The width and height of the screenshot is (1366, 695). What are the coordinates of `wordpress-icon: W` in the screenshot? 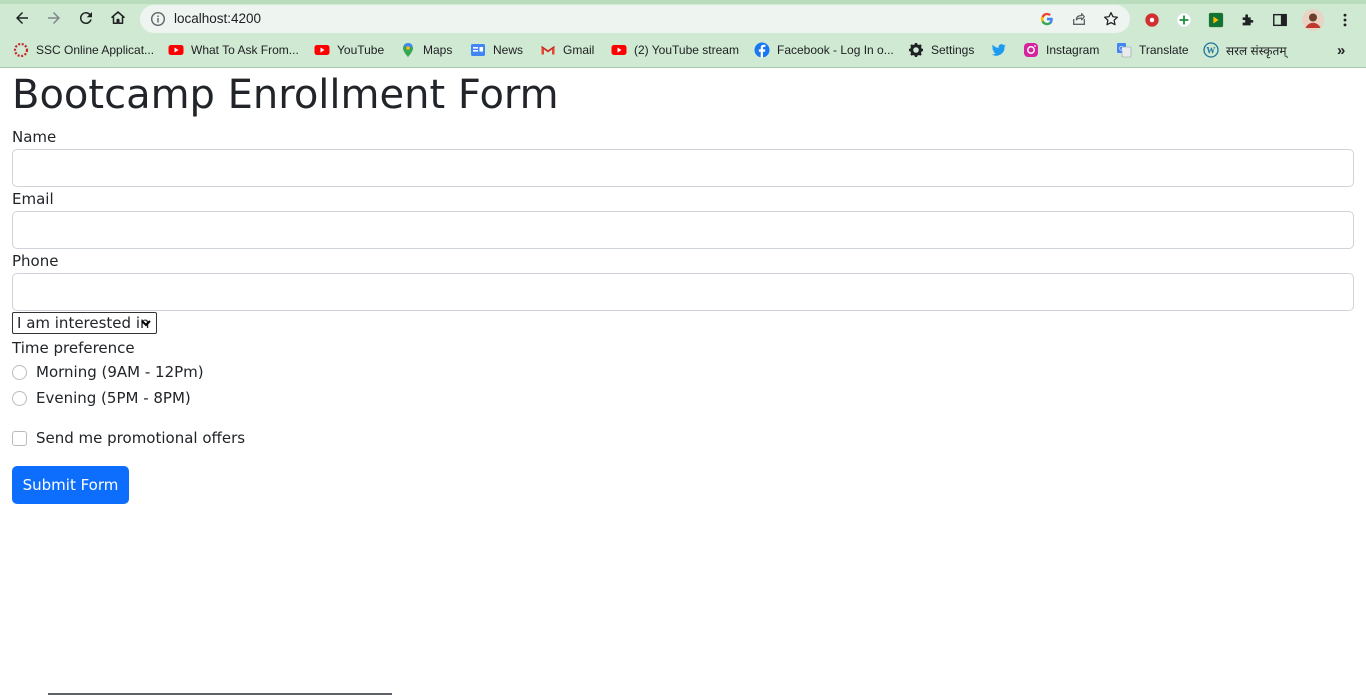 It's located at (1211, 50).